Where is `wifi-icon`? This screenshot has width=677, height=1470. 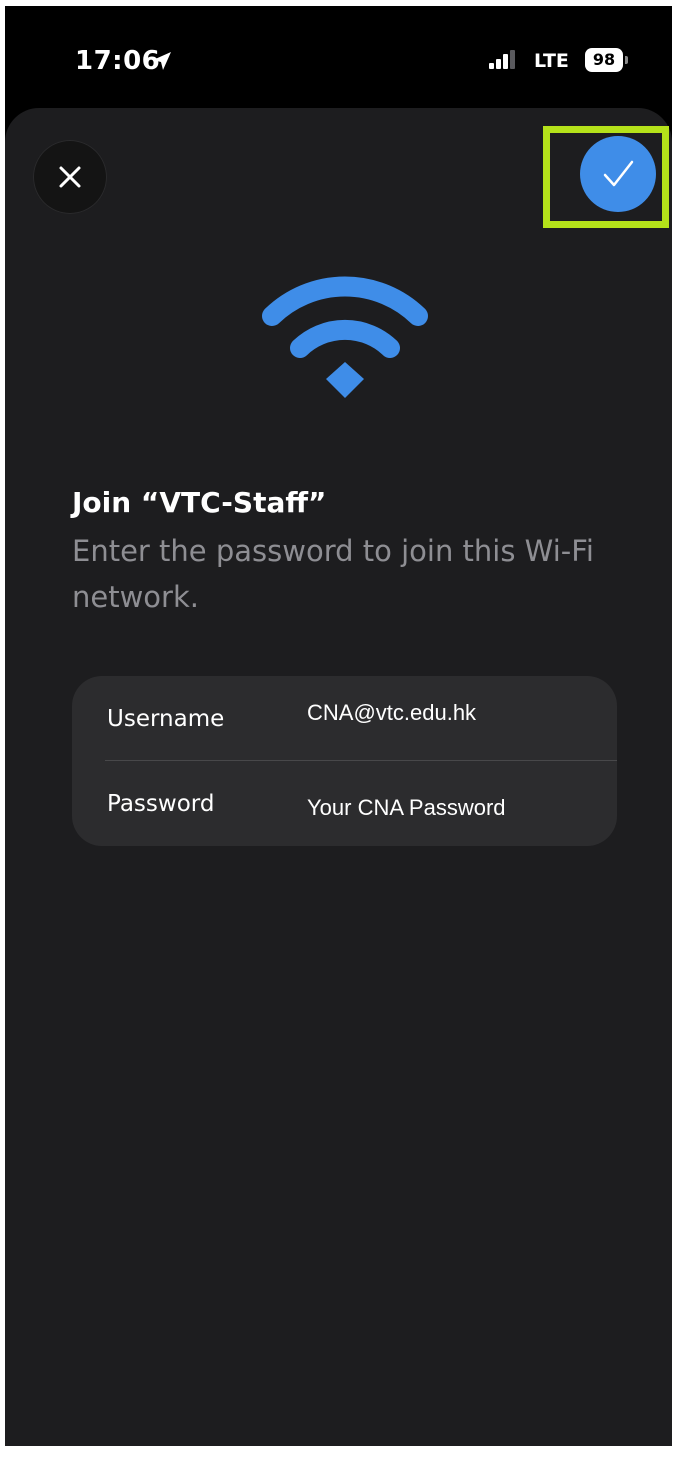
wifi-icon is located at coordinates (345, 341).